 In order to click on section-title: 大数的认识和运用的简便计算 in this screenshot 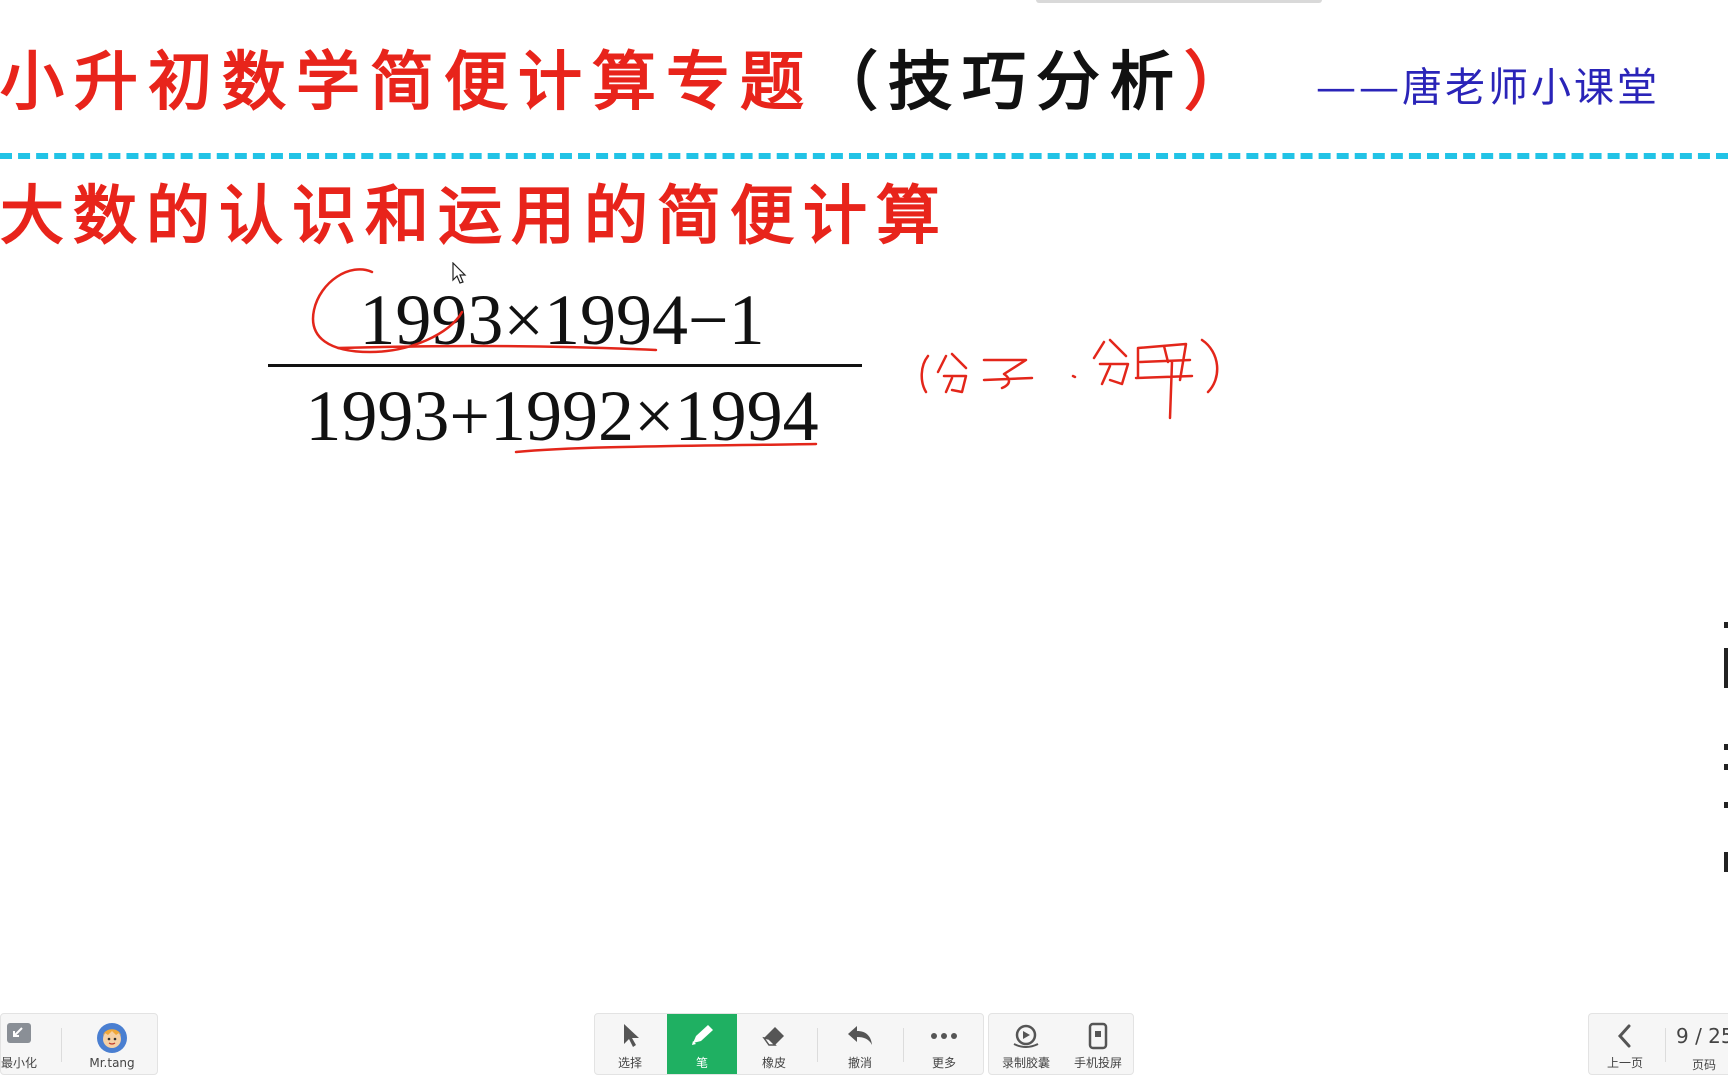, I will do `click(474, 216)`.